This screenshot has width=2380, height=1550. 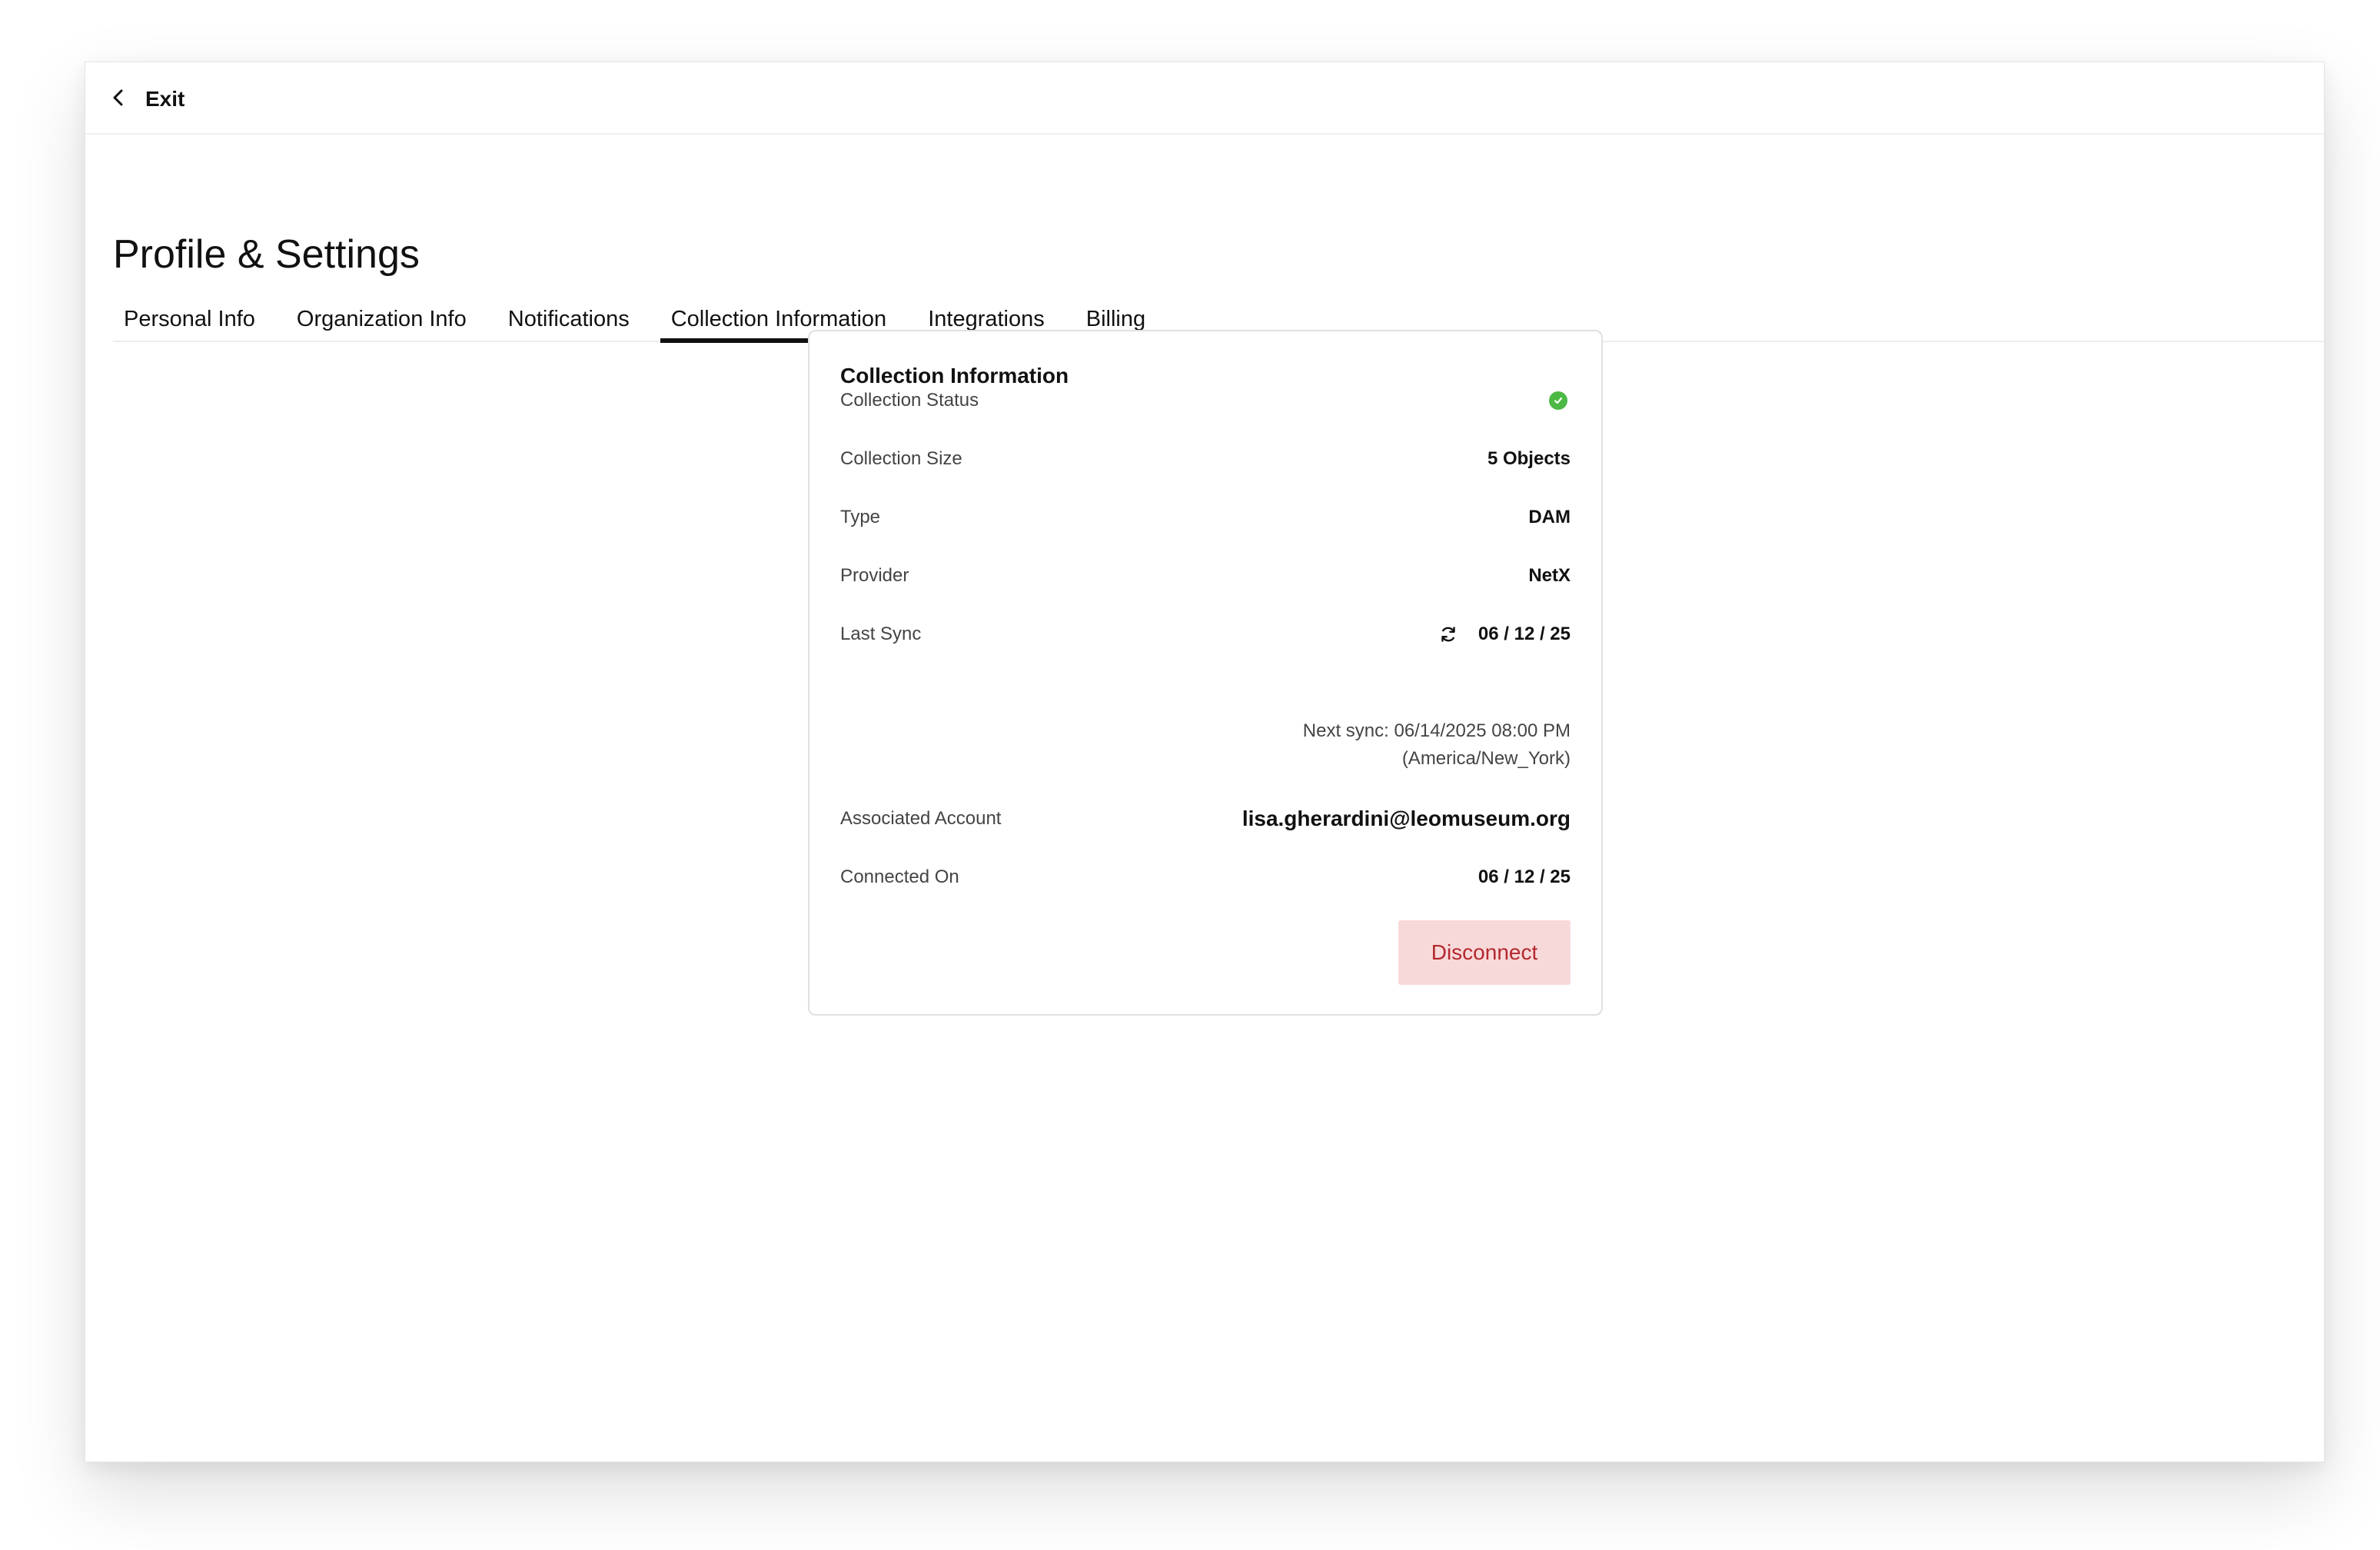 What do you see at coordinates (1549, 517) in the screenshot?
I see `type-value: DAM` at bounding box center [1549, 517].